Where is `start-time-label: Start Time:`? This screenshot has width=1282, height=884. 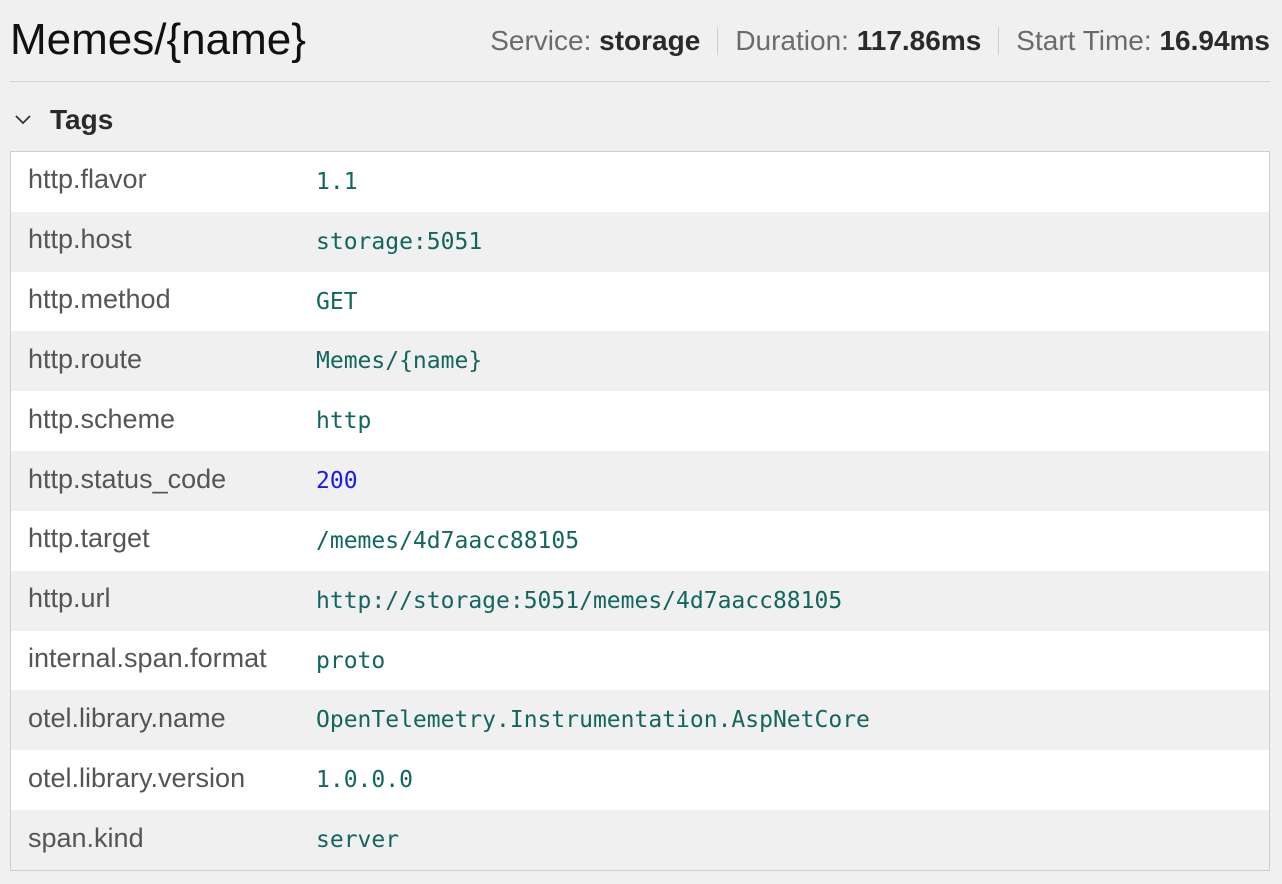 start-time-label: Start Time: is located at coordinates (1084, 40).